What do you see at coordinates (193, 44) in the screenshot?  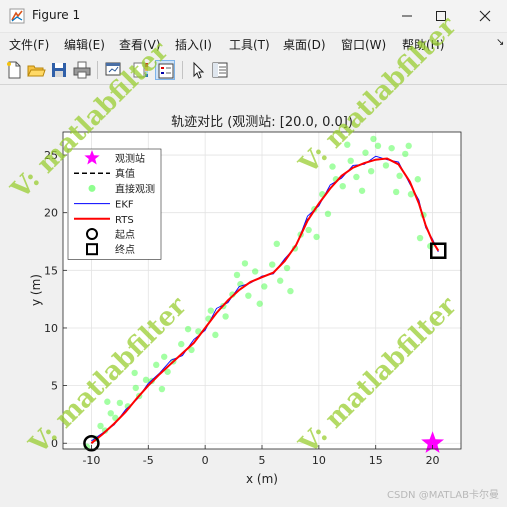 I see `menu-insert: 插入(I)` at bounding box center [193, 44].